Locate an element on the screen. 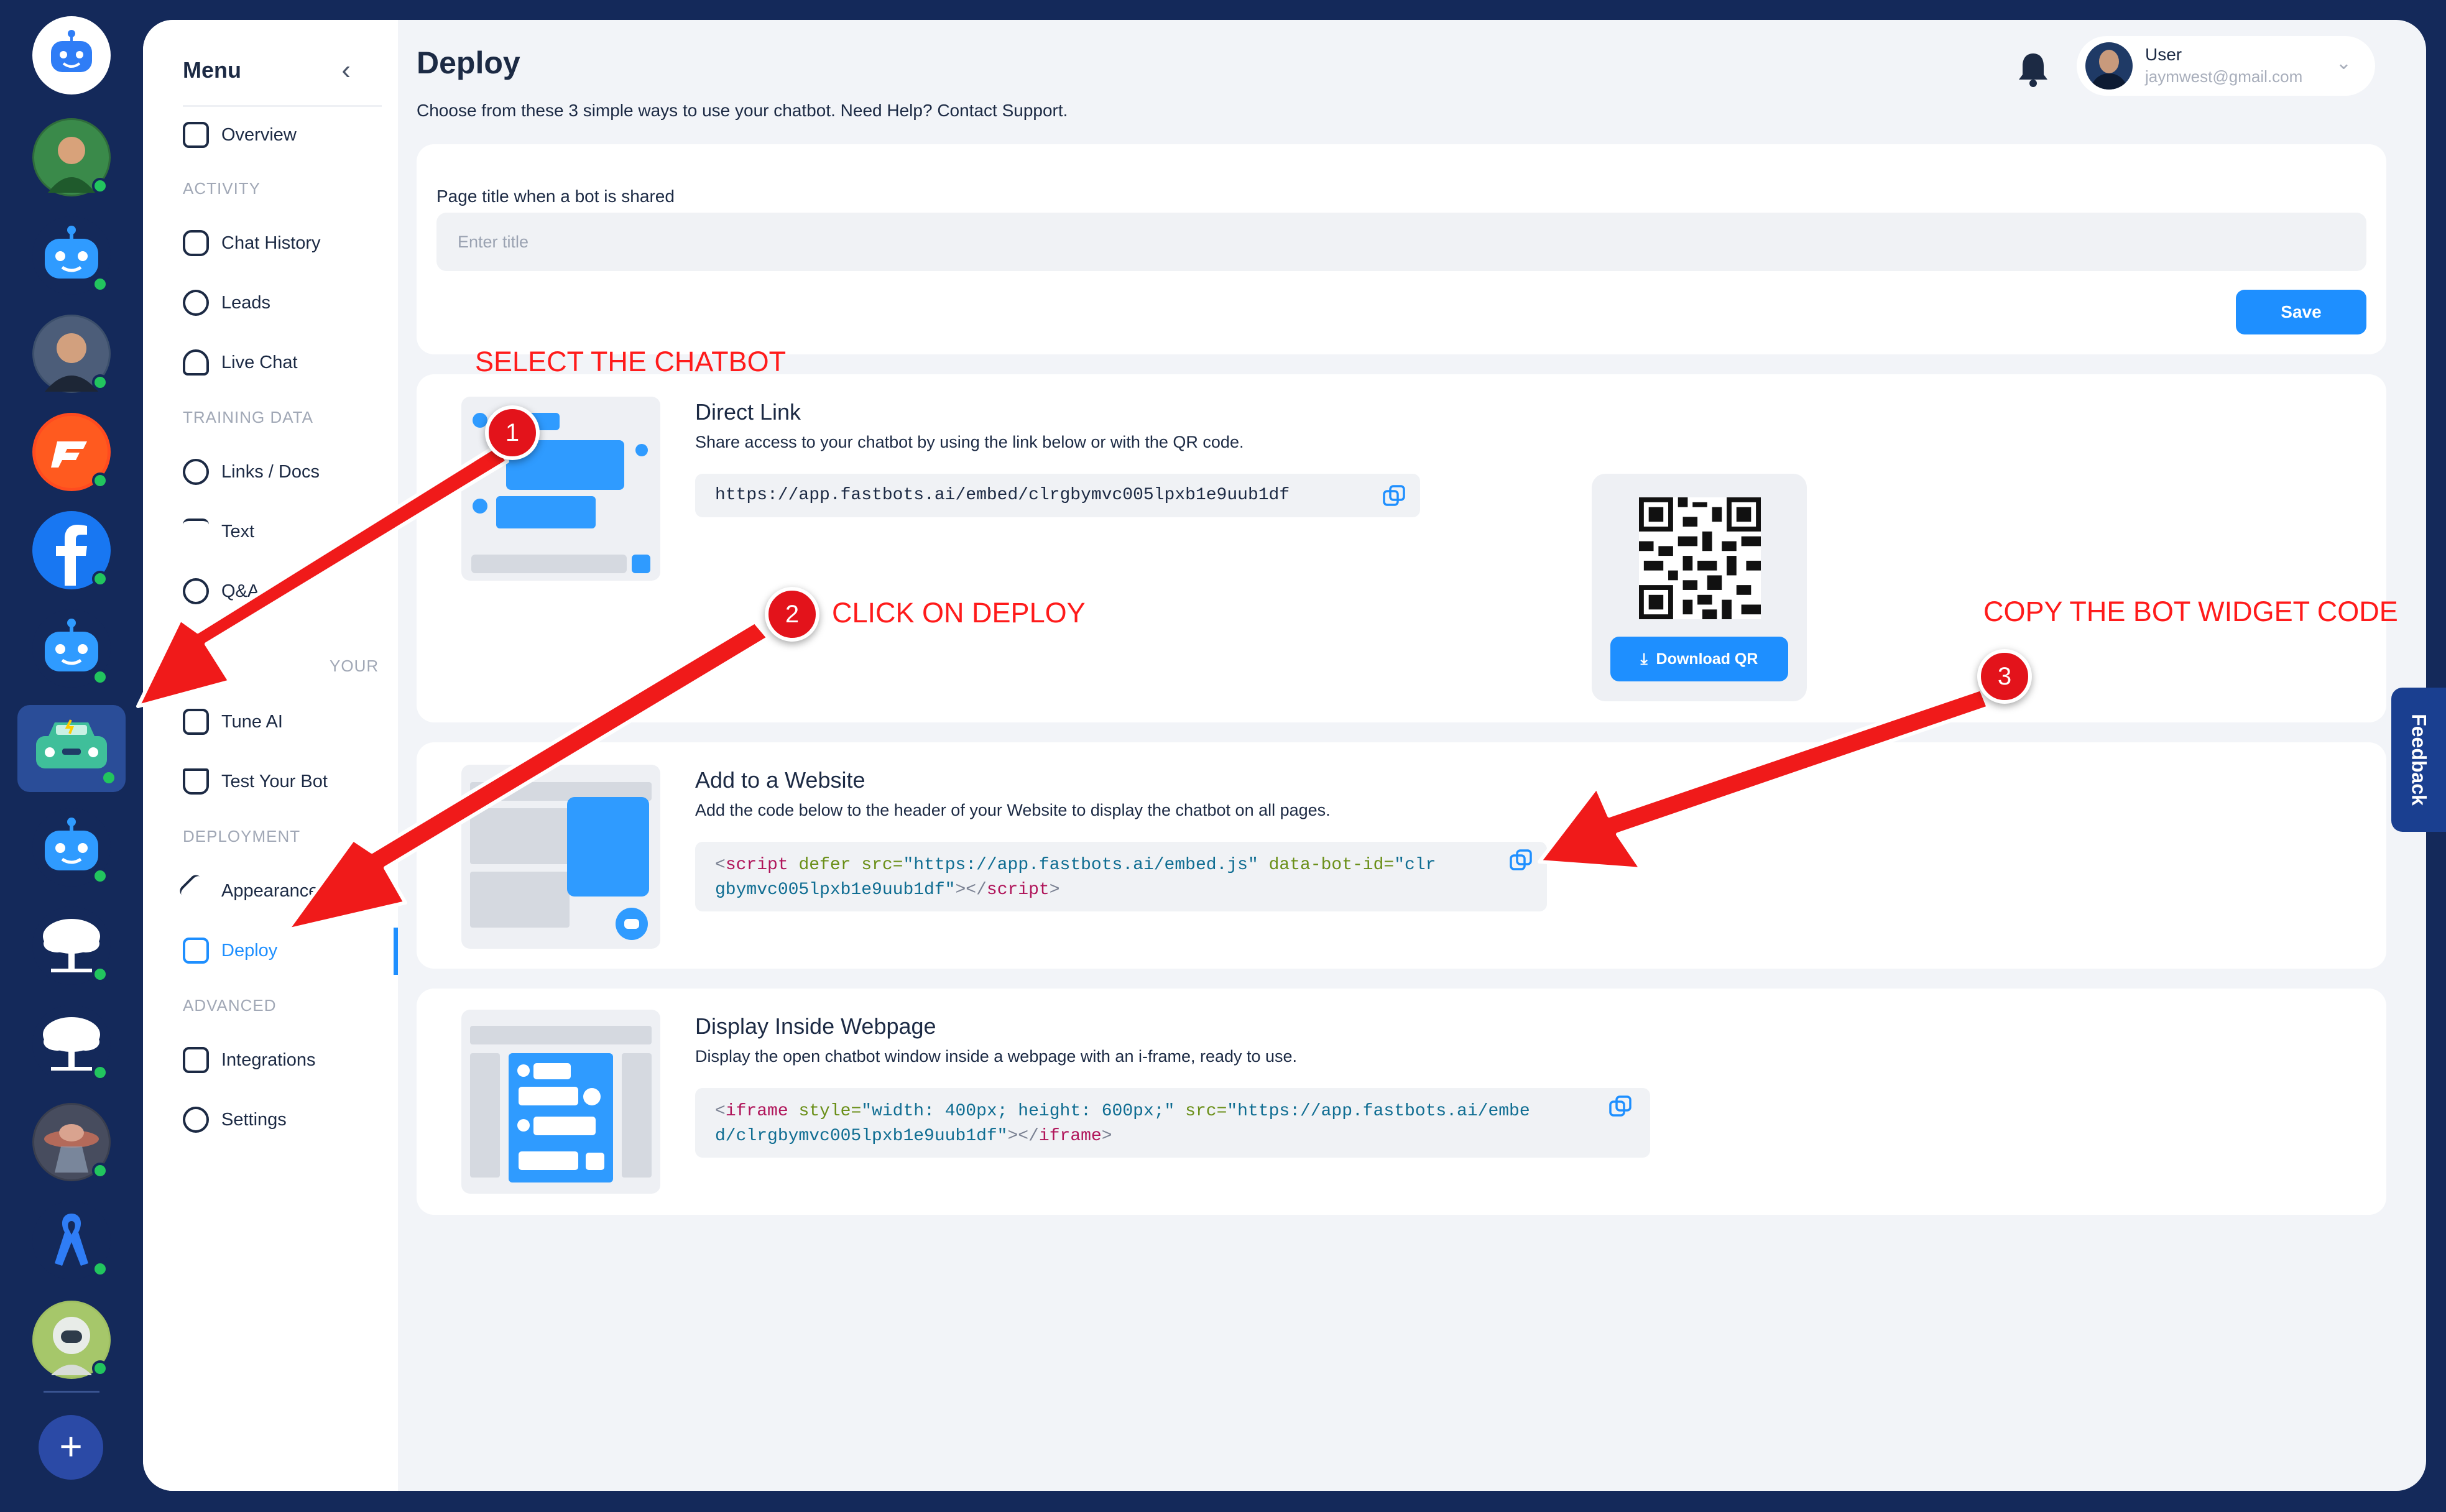 This screenshot has width=2446, height=1512. tune-icon is located at coordinates (196, 722).